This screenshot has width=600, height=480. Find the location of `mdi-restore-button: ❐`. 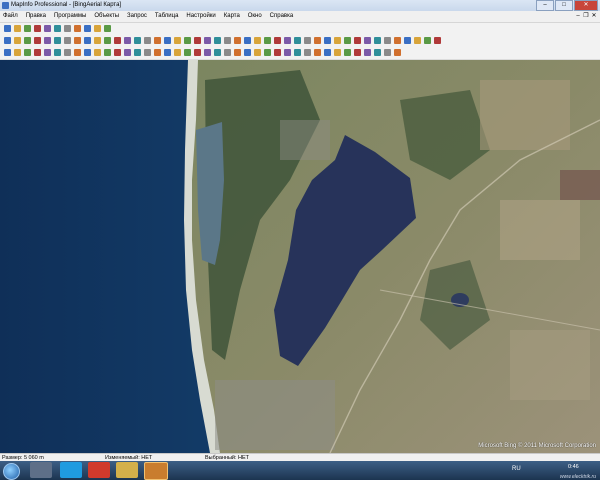

mdi-restore-button: ❐ is located at coordinates (586, 16).